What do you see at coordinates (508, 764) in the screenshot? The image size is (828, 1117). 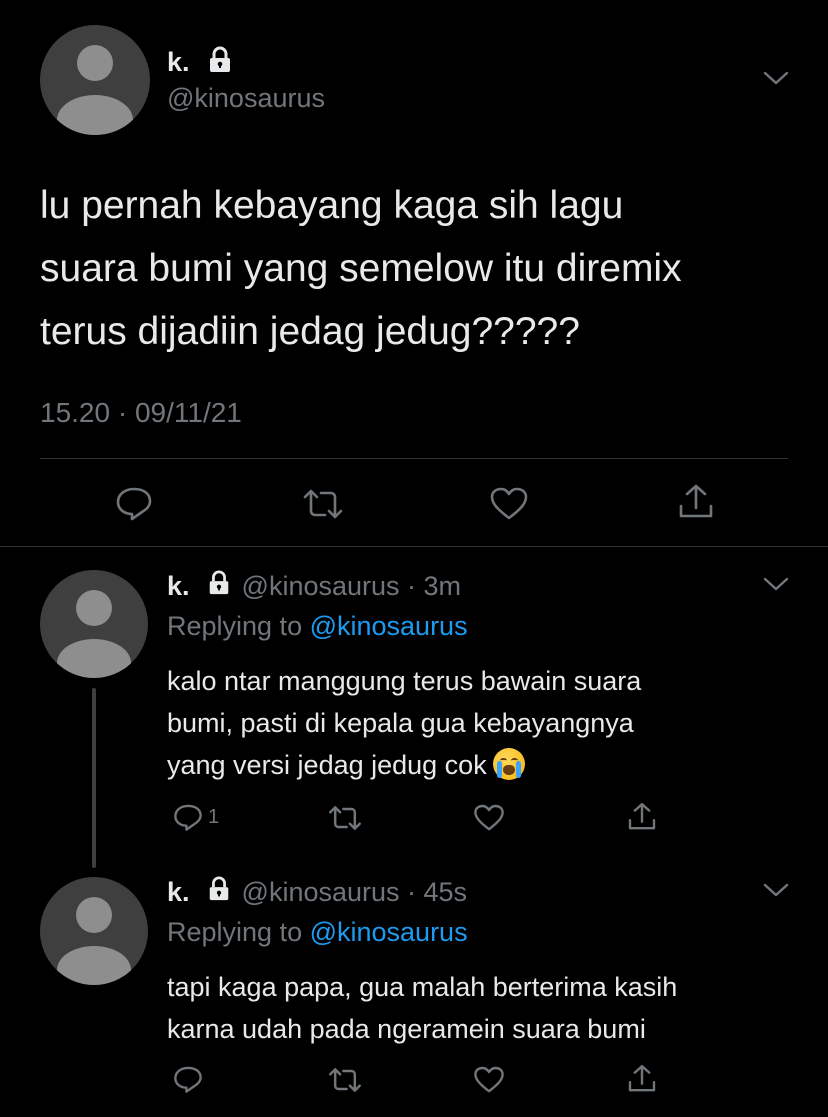 I see `loudly-crying-face-icon` at bounding box center [508, 764].